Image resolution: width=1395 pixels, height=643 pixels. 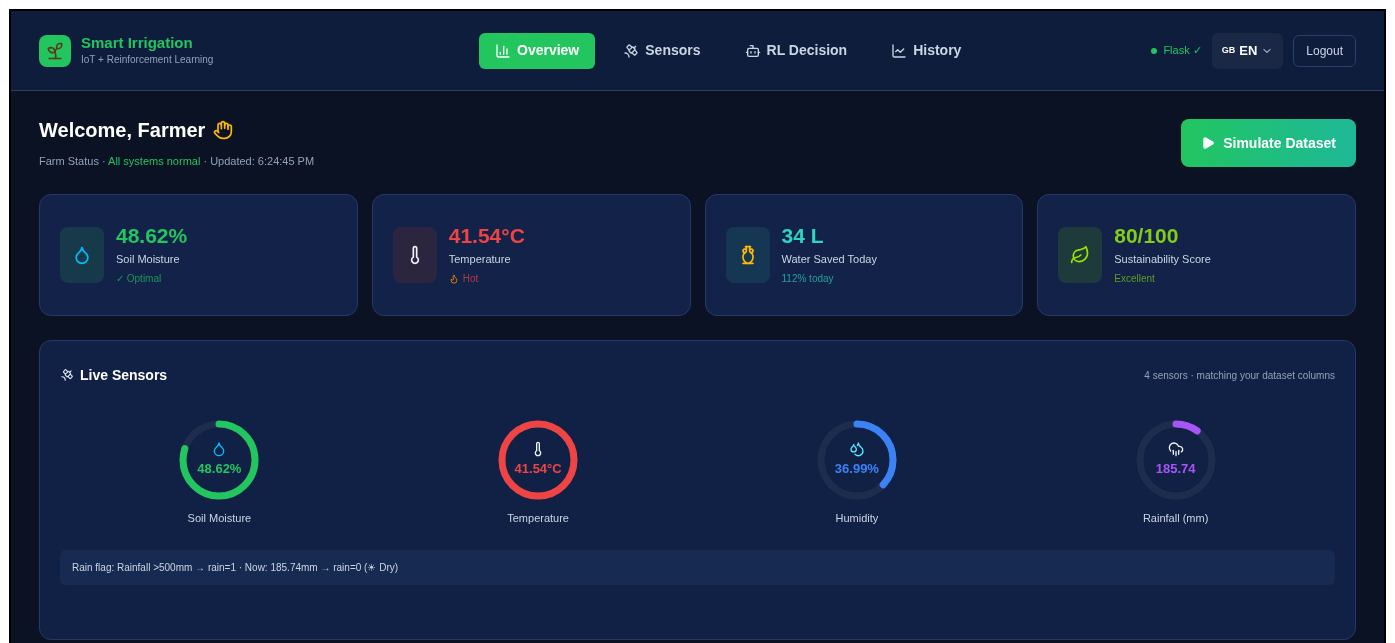 What do you see at coordinates (796, 50) in the screenshot?
I see `nav-tab: RL Decision` at bounding box center [796, 50].